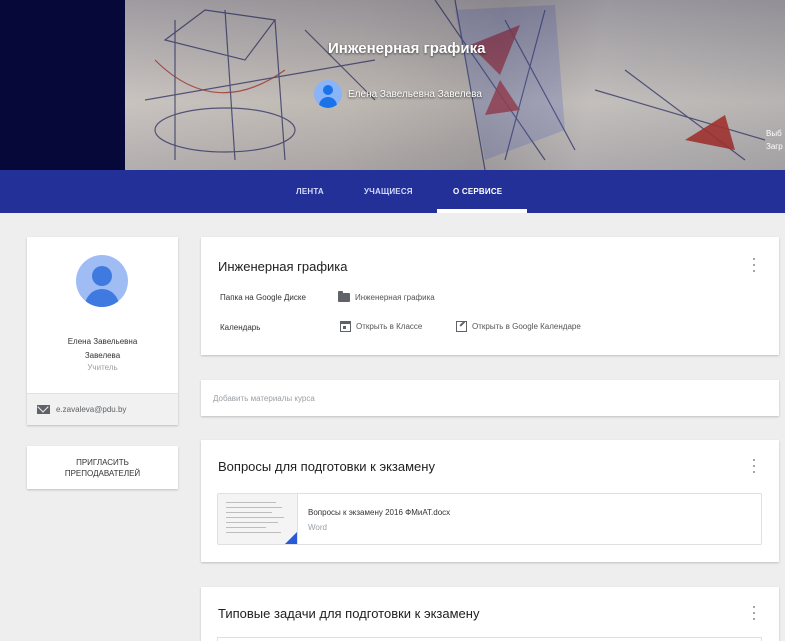 Image resolution: width=785 pixels, height=641 pixels. I want to click on invite-teachers-button: ПРИГЛАСИТЬ ПРЕПОДАВАТЕЛЕЙ, so click(102, 467).